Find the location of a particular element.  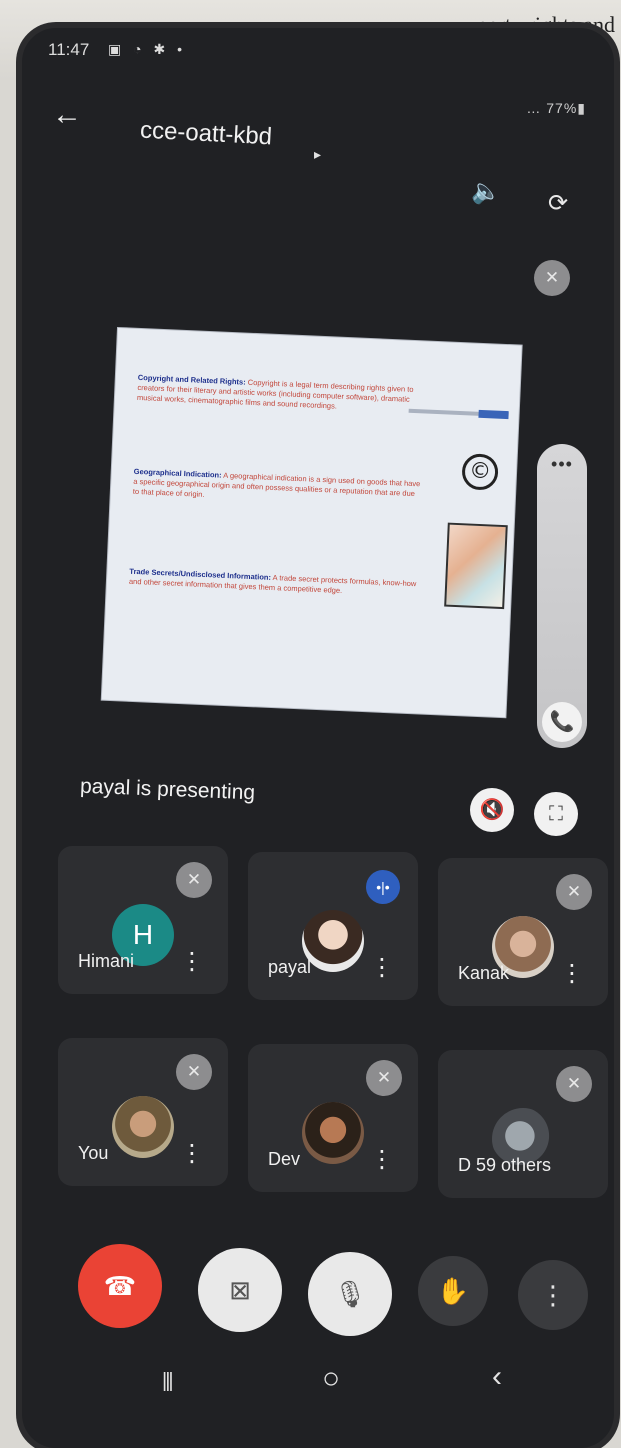

back-icon: ‹ is located at coordinates (497, 1377).